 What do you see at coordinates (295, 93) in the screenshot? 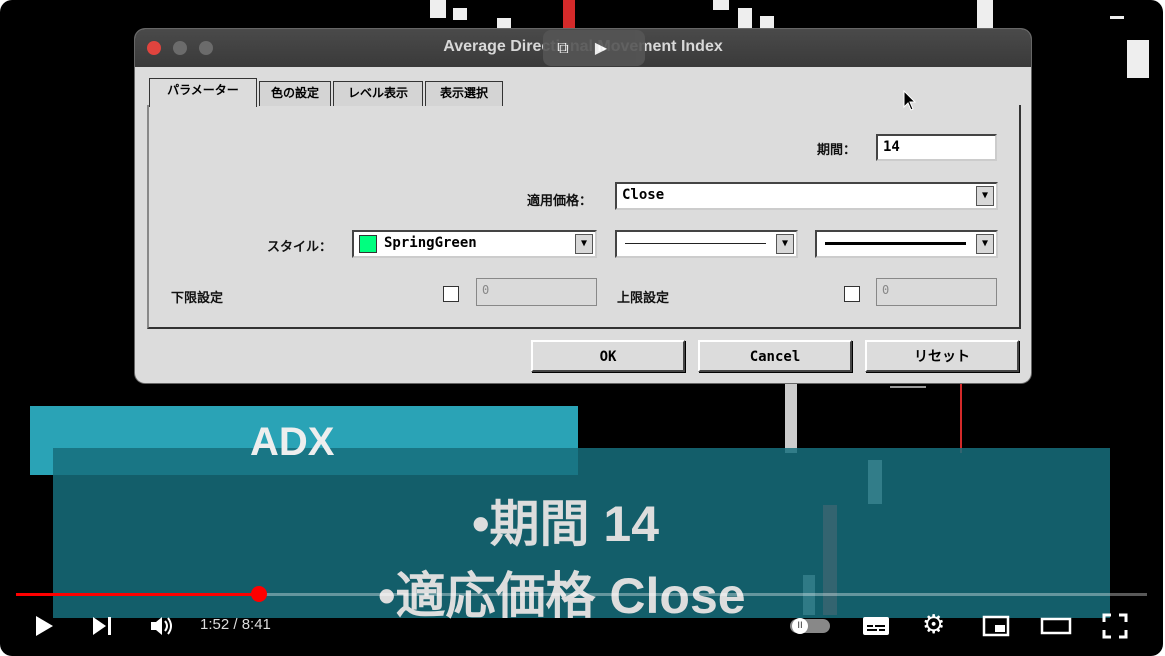
I see `tab-color-settings: 色の設定` at bounding box center [295, 93].